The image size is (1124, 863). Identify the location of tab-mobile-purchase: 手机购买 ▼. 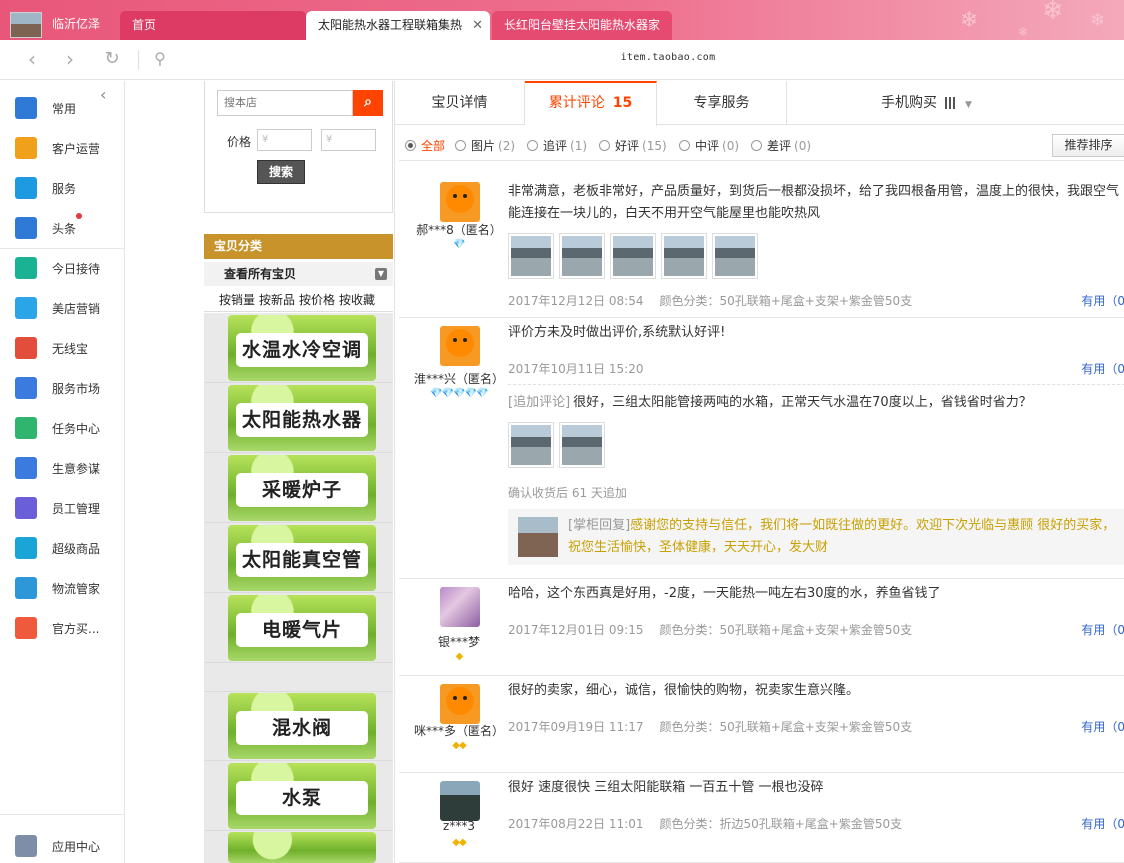
(955, 103).